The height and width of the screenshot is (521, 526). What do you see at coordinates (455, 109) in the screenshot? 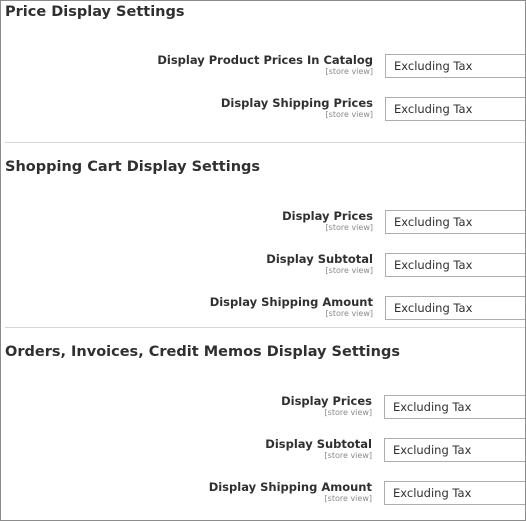
I see `display-shipping-prices-select: Excluding Tax` at bounding box center [455, 109].